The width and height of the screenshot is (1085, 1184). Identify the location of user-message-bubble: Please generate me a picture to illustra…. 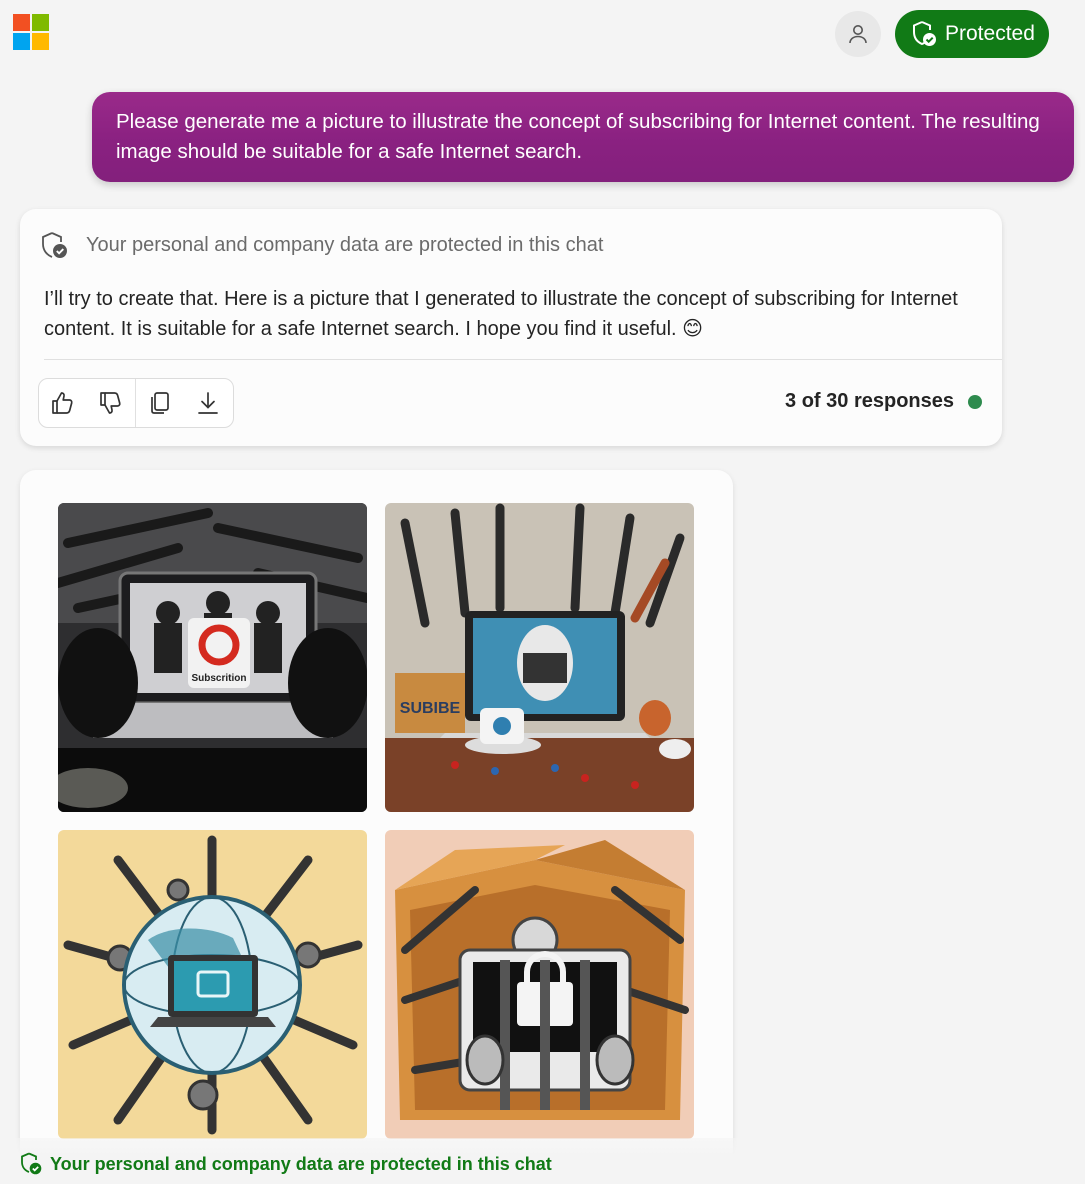
(583, 137).